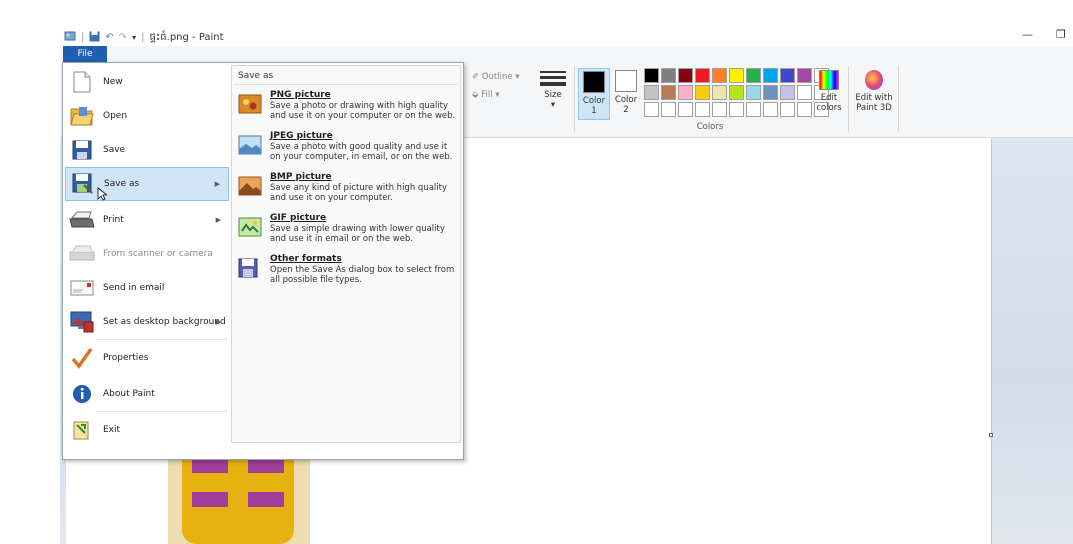 This screenshot has width=1073, height=544. What do you see at coordinates (829, 90) in the screenshot?
I see `edit-colors-button: Edit colors` at bounding box center [829, 90].